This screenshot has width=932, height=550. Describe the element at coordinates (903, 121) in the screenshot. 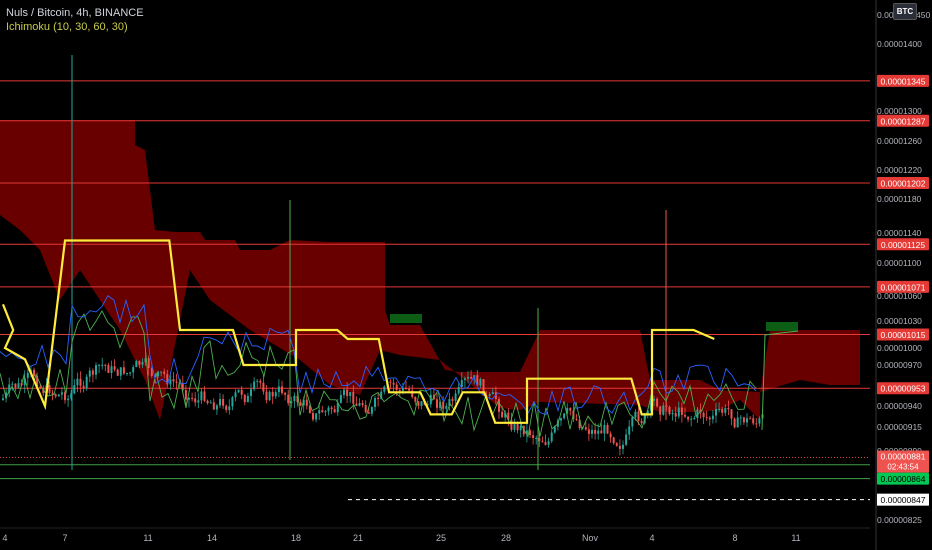

I see `level-badge-label: 0.00001287` at that location.